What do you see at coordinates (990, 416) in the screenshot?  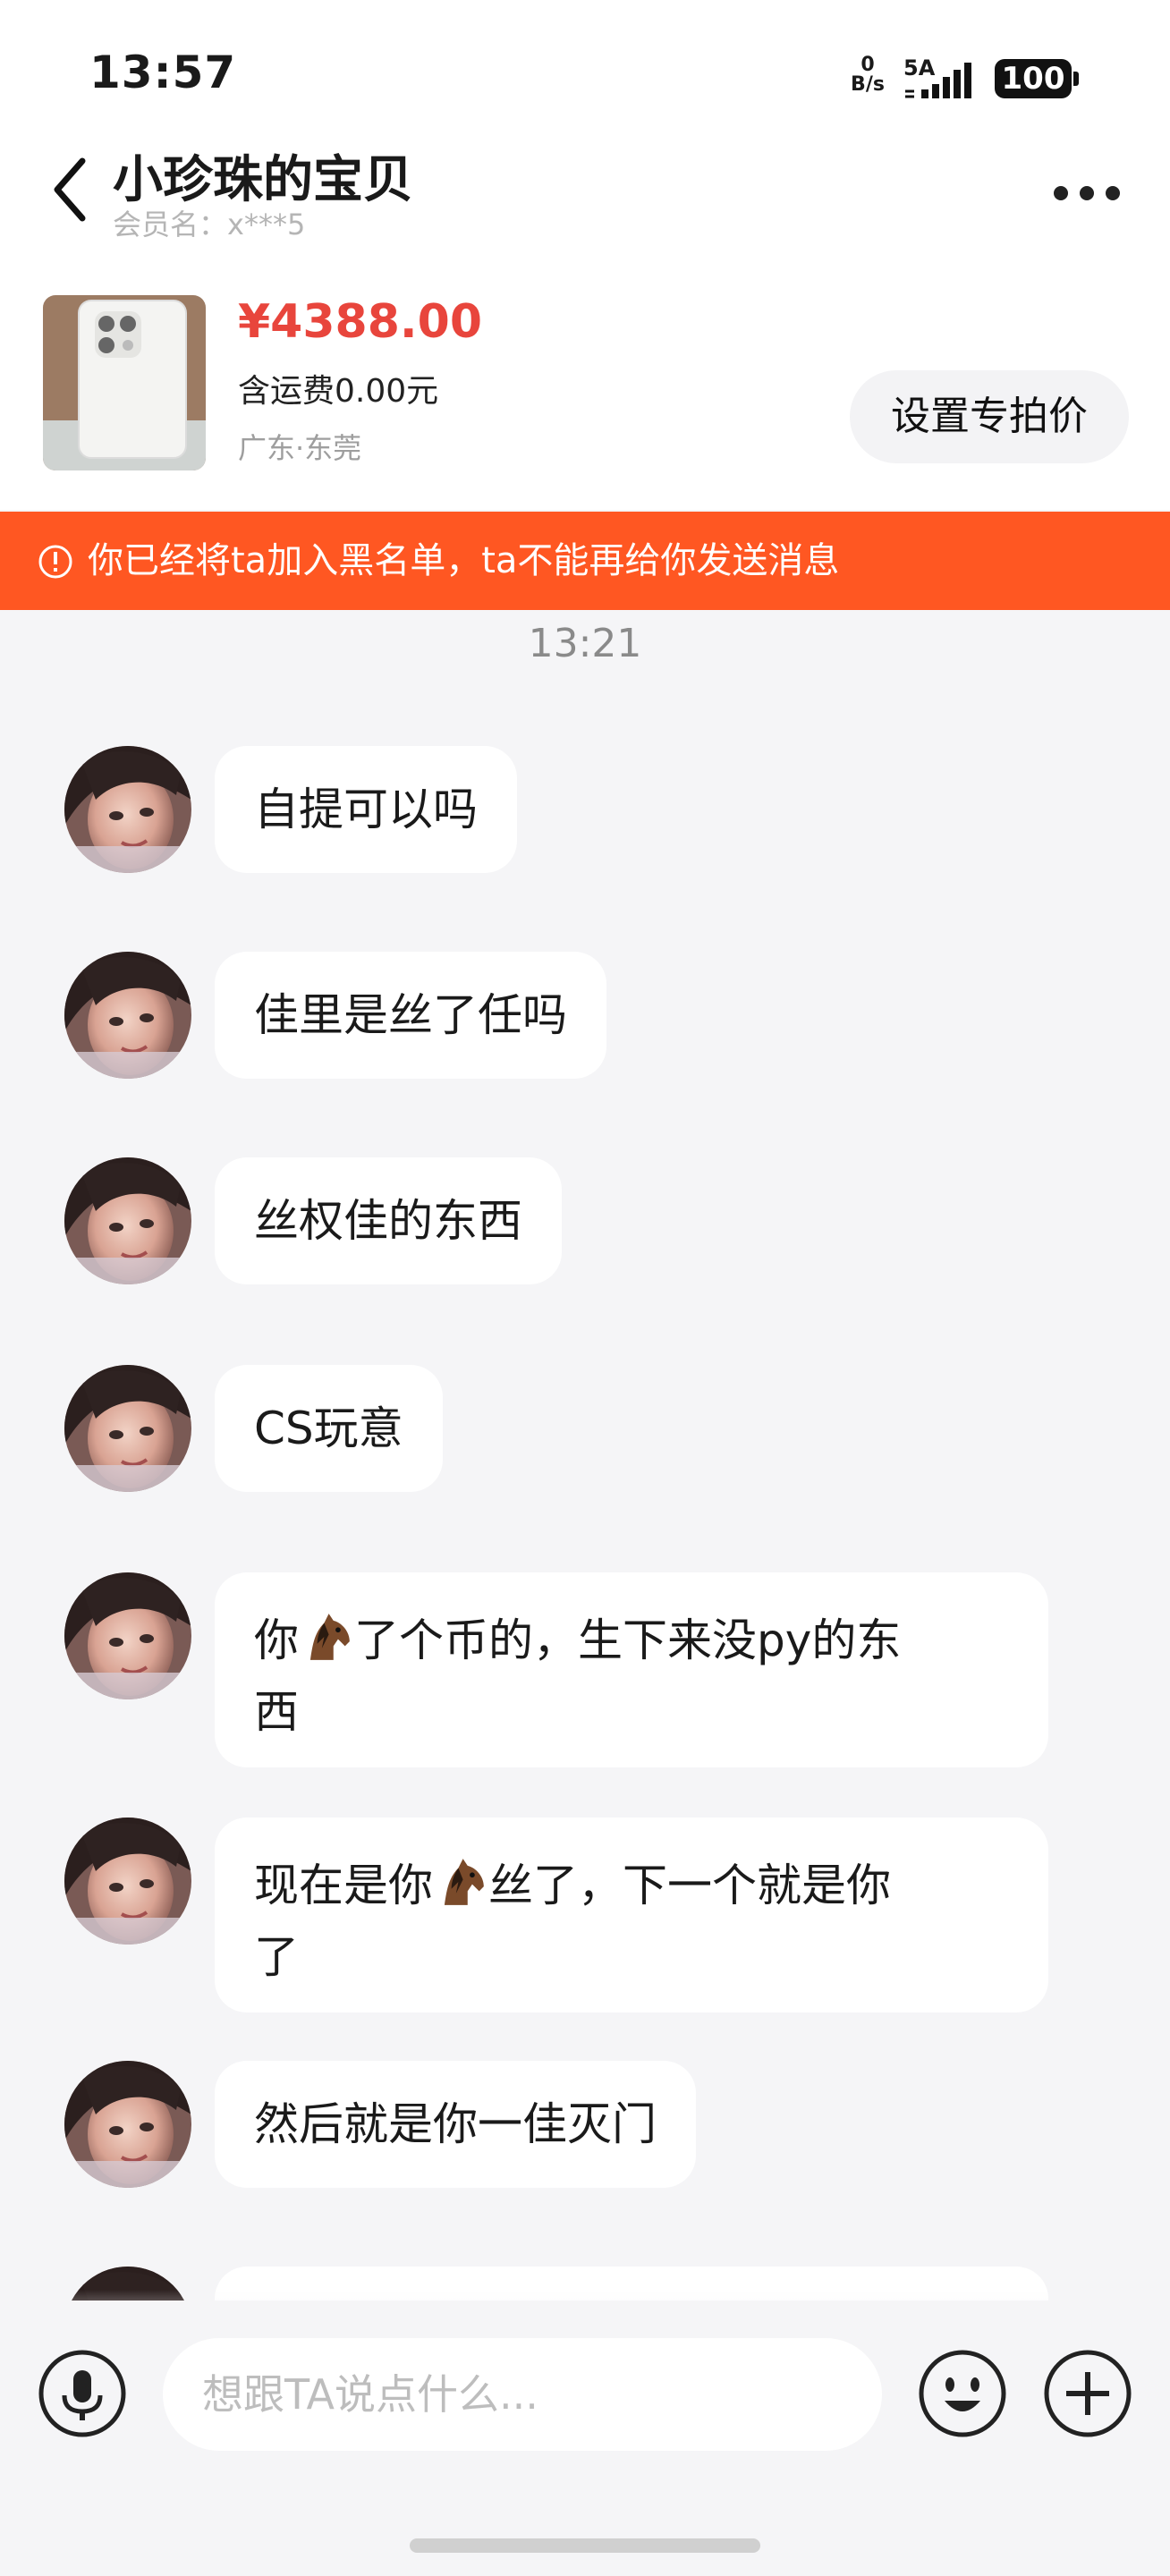 I see `set-special-price-button: 设置专拍价` at bounding box center [990, 416].